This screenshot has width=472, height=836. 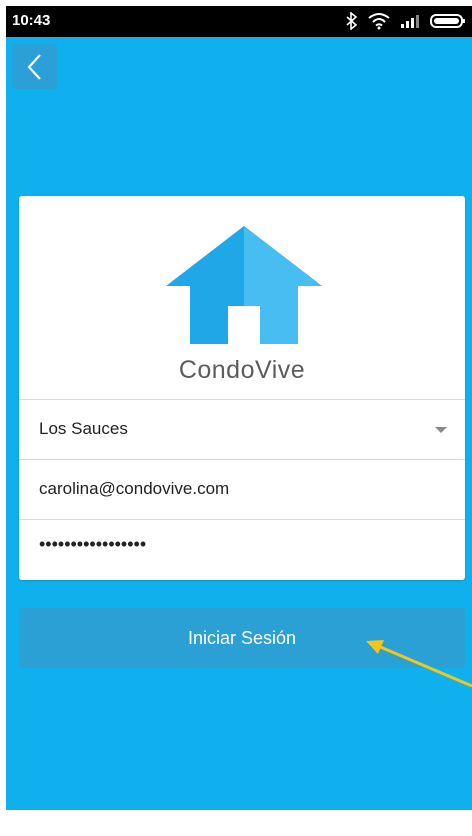 What do you see at coordinates (242, 429) in the screenshot?
I see `condo-select: Los Sauces` at bounding box center [242, 429].